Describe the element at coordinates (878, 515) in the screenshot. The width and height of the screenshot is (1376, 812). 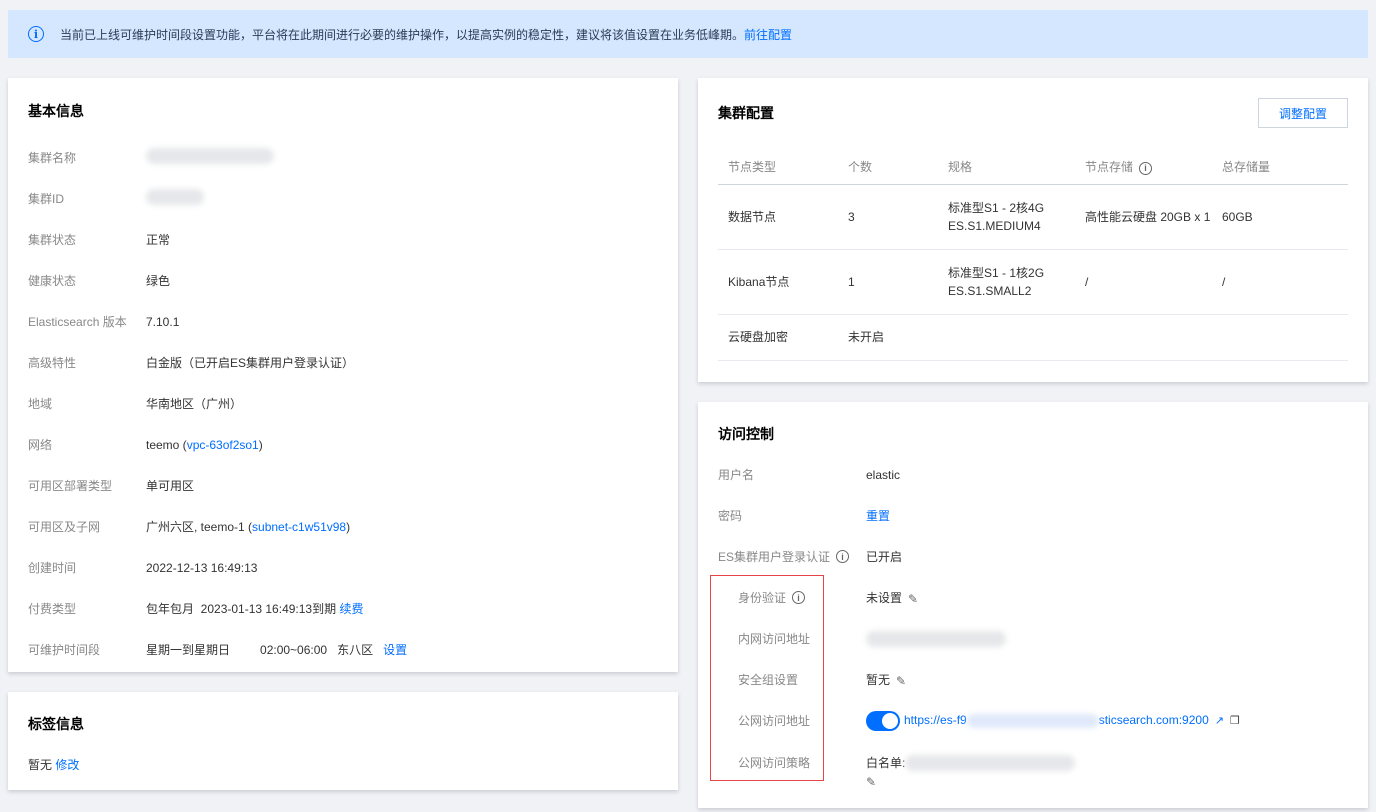
I see `password-reset-link: 重置` at that location.